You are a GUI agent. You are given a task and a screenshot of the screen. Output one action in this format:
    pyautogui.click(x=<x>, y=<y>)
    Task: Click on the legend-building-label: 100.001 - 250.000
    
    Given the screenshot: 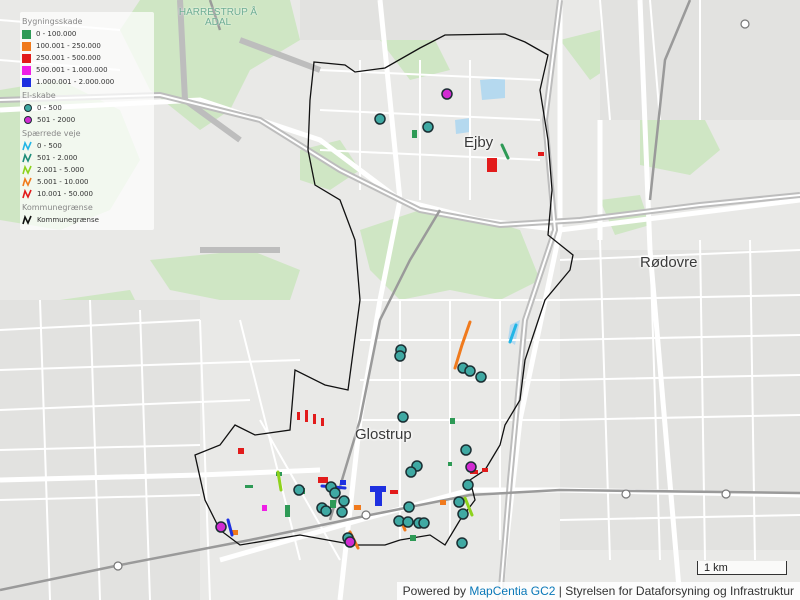 What is the action you would take?
    pyautogui.click(x=68, y=46)
    